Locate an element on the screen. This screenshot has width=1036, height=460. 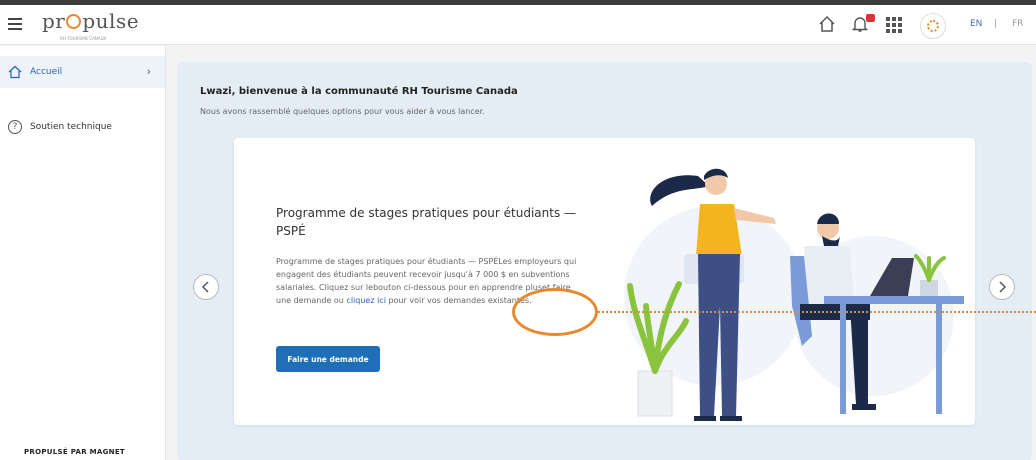
chevron-right-icon: › is located at coordinates (148, 71).